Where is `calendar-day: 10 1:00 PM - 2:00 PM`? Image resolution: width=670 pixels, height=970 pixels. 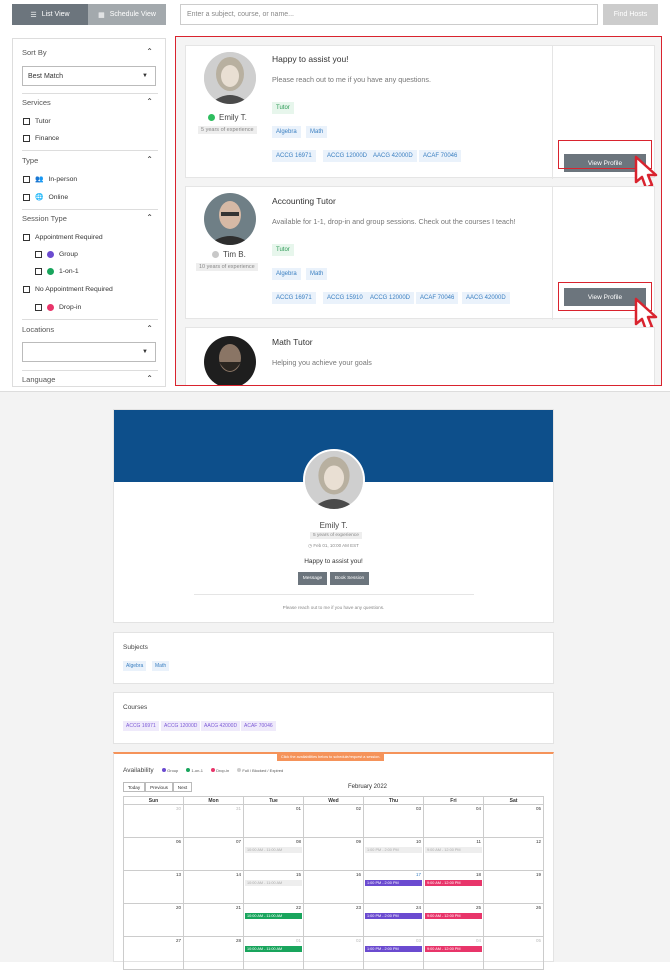 calendar-day: 10 1:00 PM - 2:00 PM is located at coordinates (393, 854).